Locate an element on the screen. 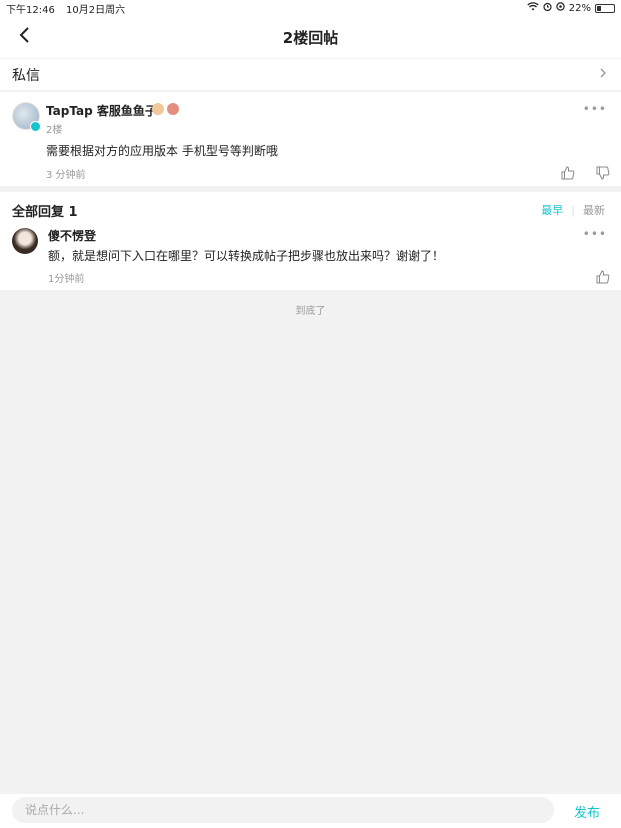  alarm-icon is located at coordinates (547, 8).